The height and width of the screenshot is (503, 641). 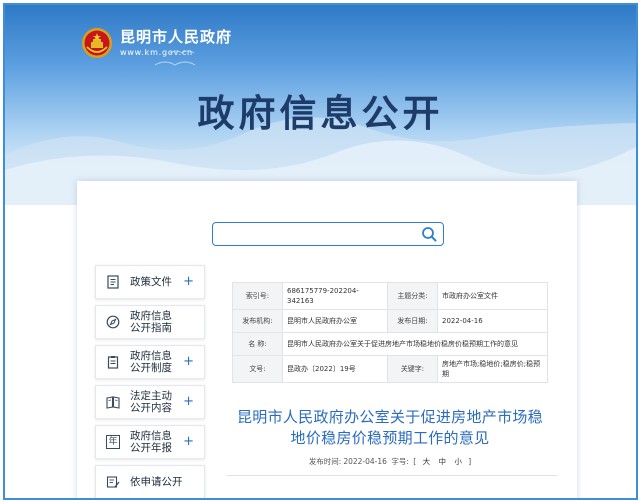 I want to click on sidebar-item-label: 政策文件, so click(x=151, y=282).